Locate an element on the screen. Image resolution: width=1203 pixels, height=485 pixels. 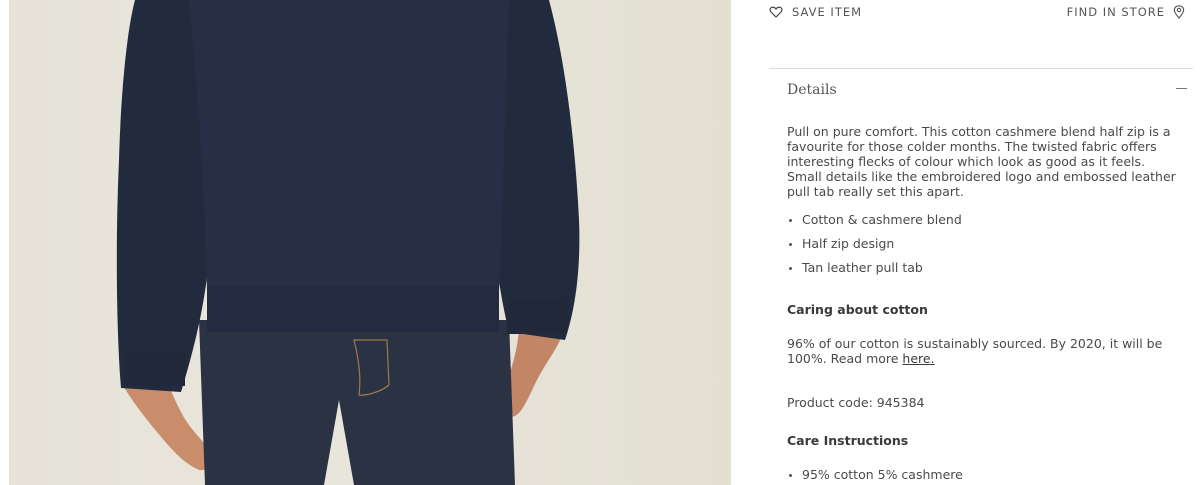
save-item-label: SAVE ITEM is located at coordinates (827, 12).